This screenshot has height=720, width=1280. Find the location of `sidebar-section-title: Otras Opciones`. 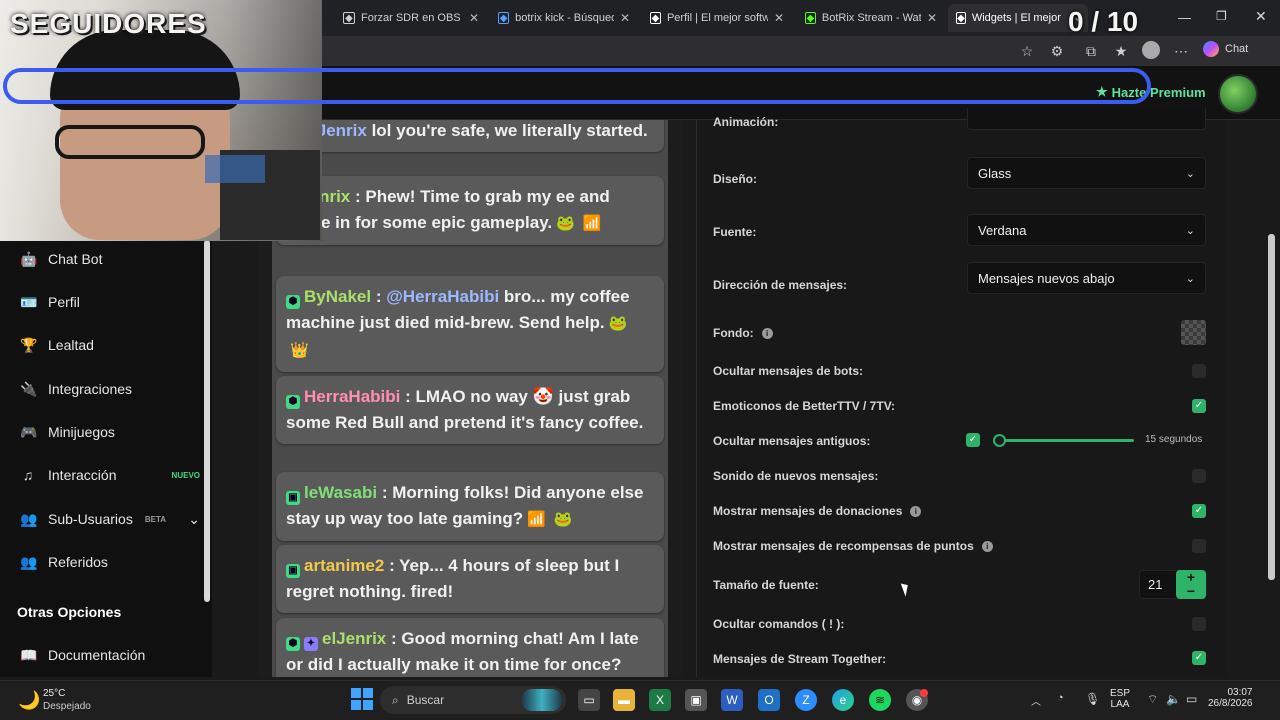

sidebar-section-title: Otras Opciones is located at coordinates (69, 612).